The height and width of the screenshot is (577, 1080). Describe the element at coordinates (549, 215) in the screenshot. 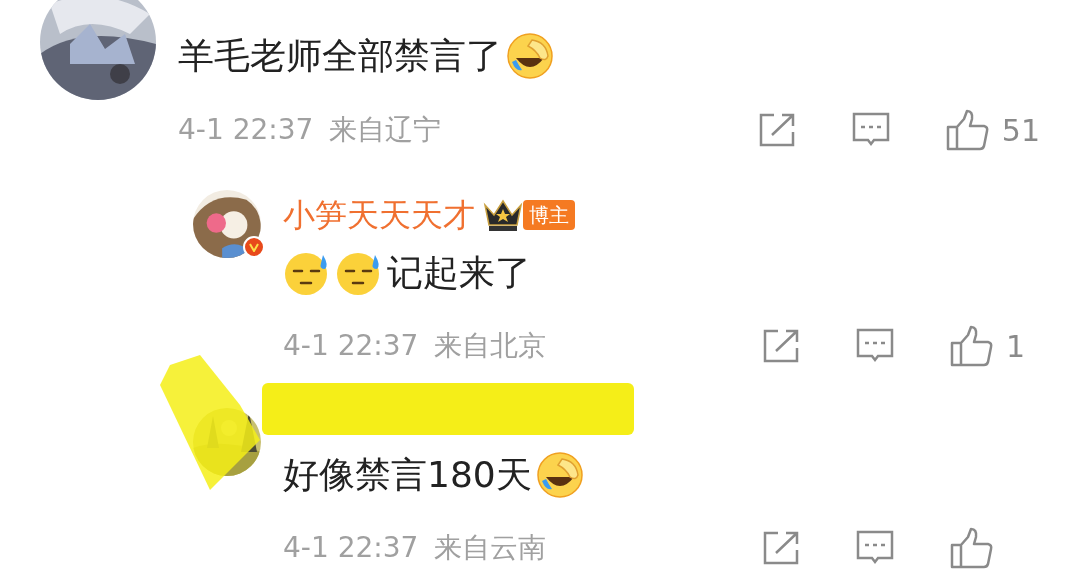

I see `author-tag: 博主` at that location.